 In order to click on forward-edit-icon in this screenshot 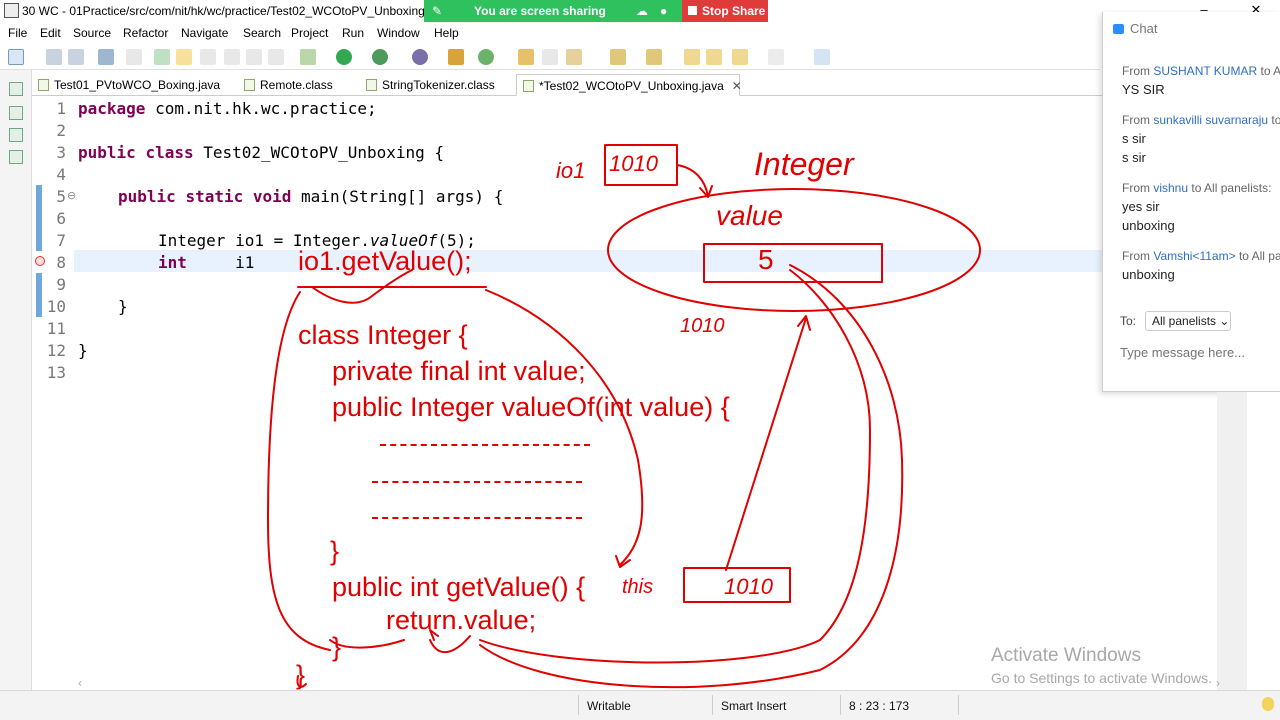, I will do `click(714, 57)`.